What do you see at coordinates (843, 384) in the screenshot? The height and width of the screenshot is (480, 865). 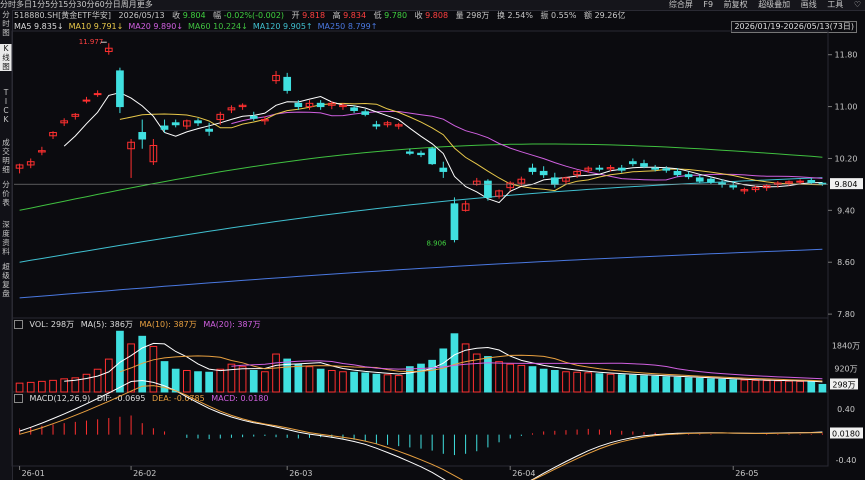 I see `current-volume-label: 298万` at bounding box center [843, 384].